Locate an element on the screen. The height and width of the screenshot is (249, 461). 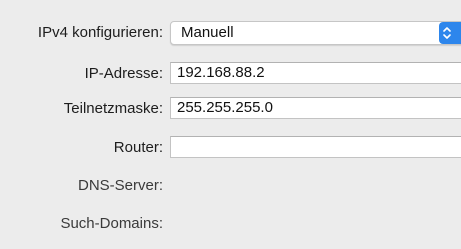
router-label: Router: is located at coordinates (138, 147).